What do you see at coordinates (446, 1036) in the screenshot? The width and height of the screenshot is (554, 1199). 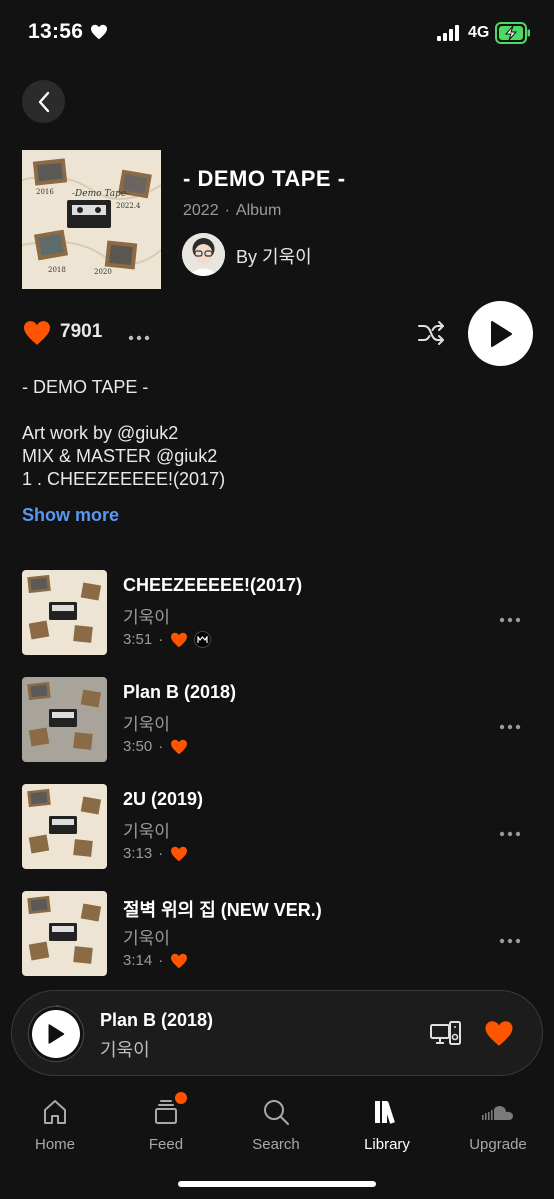 I see `devices-button` at bounding box center [446, 1036].